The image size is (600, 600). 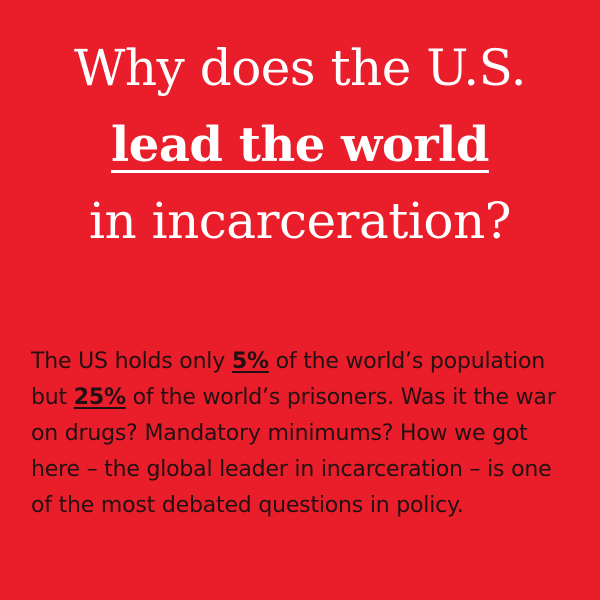 What do you see at coordinates (300, 68) in the screenshot?
I see `headline-line-1: Why does the U.S.` at bounding box center [300, 68].